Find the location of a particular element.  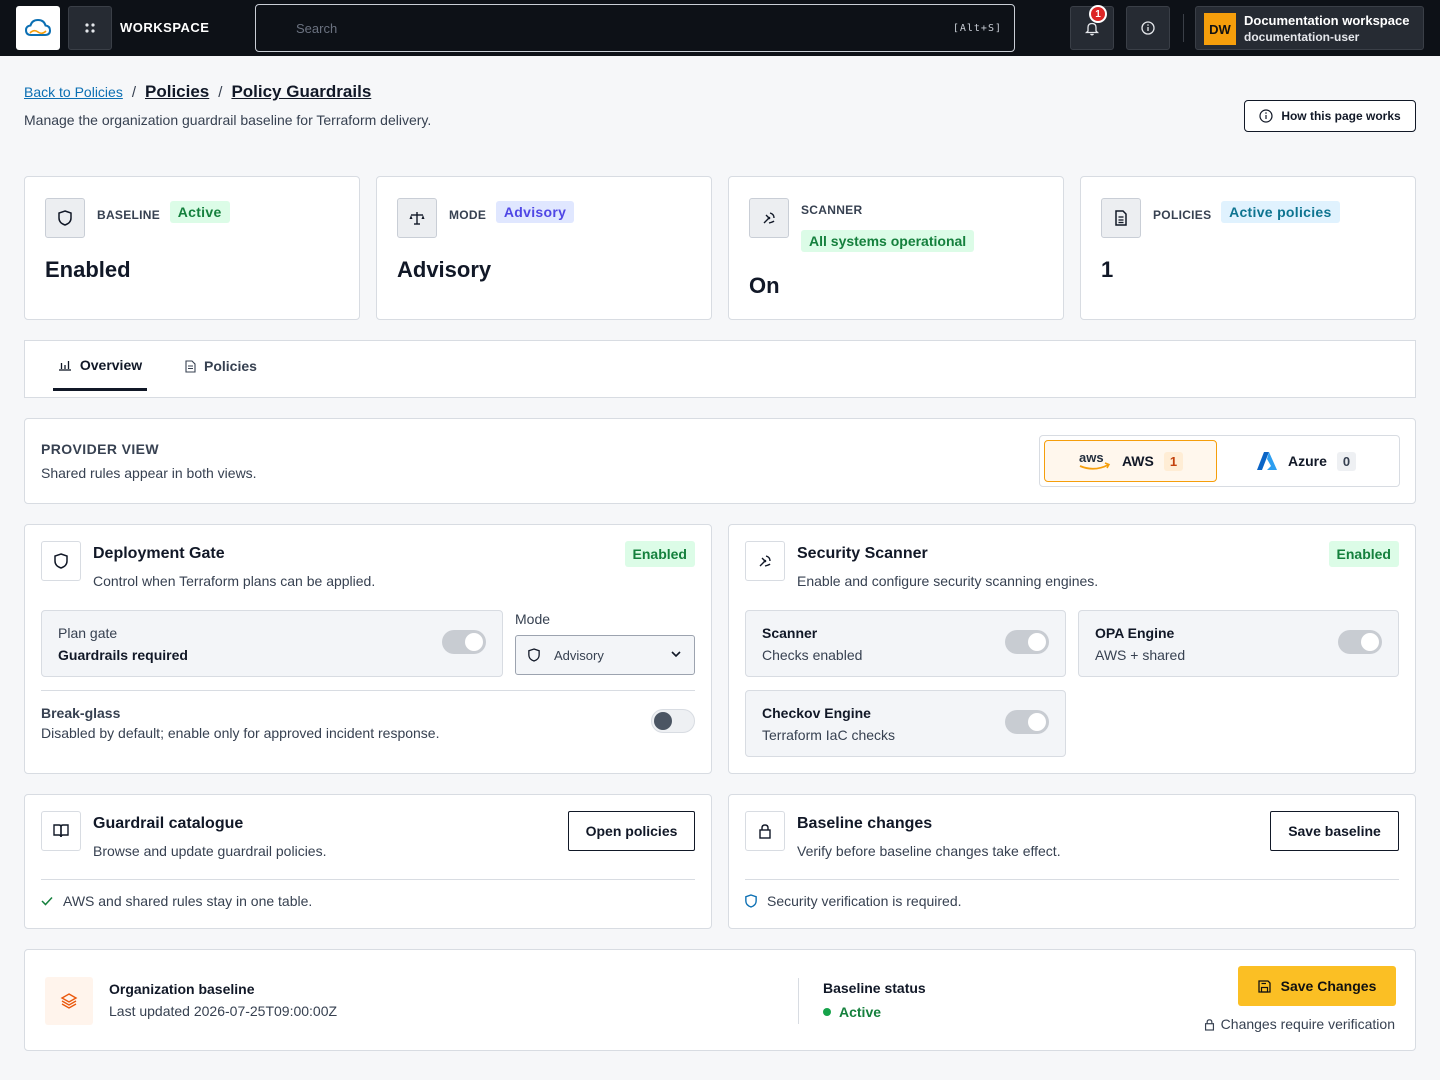

avatar: DW is located at coordinates (1220, 29).